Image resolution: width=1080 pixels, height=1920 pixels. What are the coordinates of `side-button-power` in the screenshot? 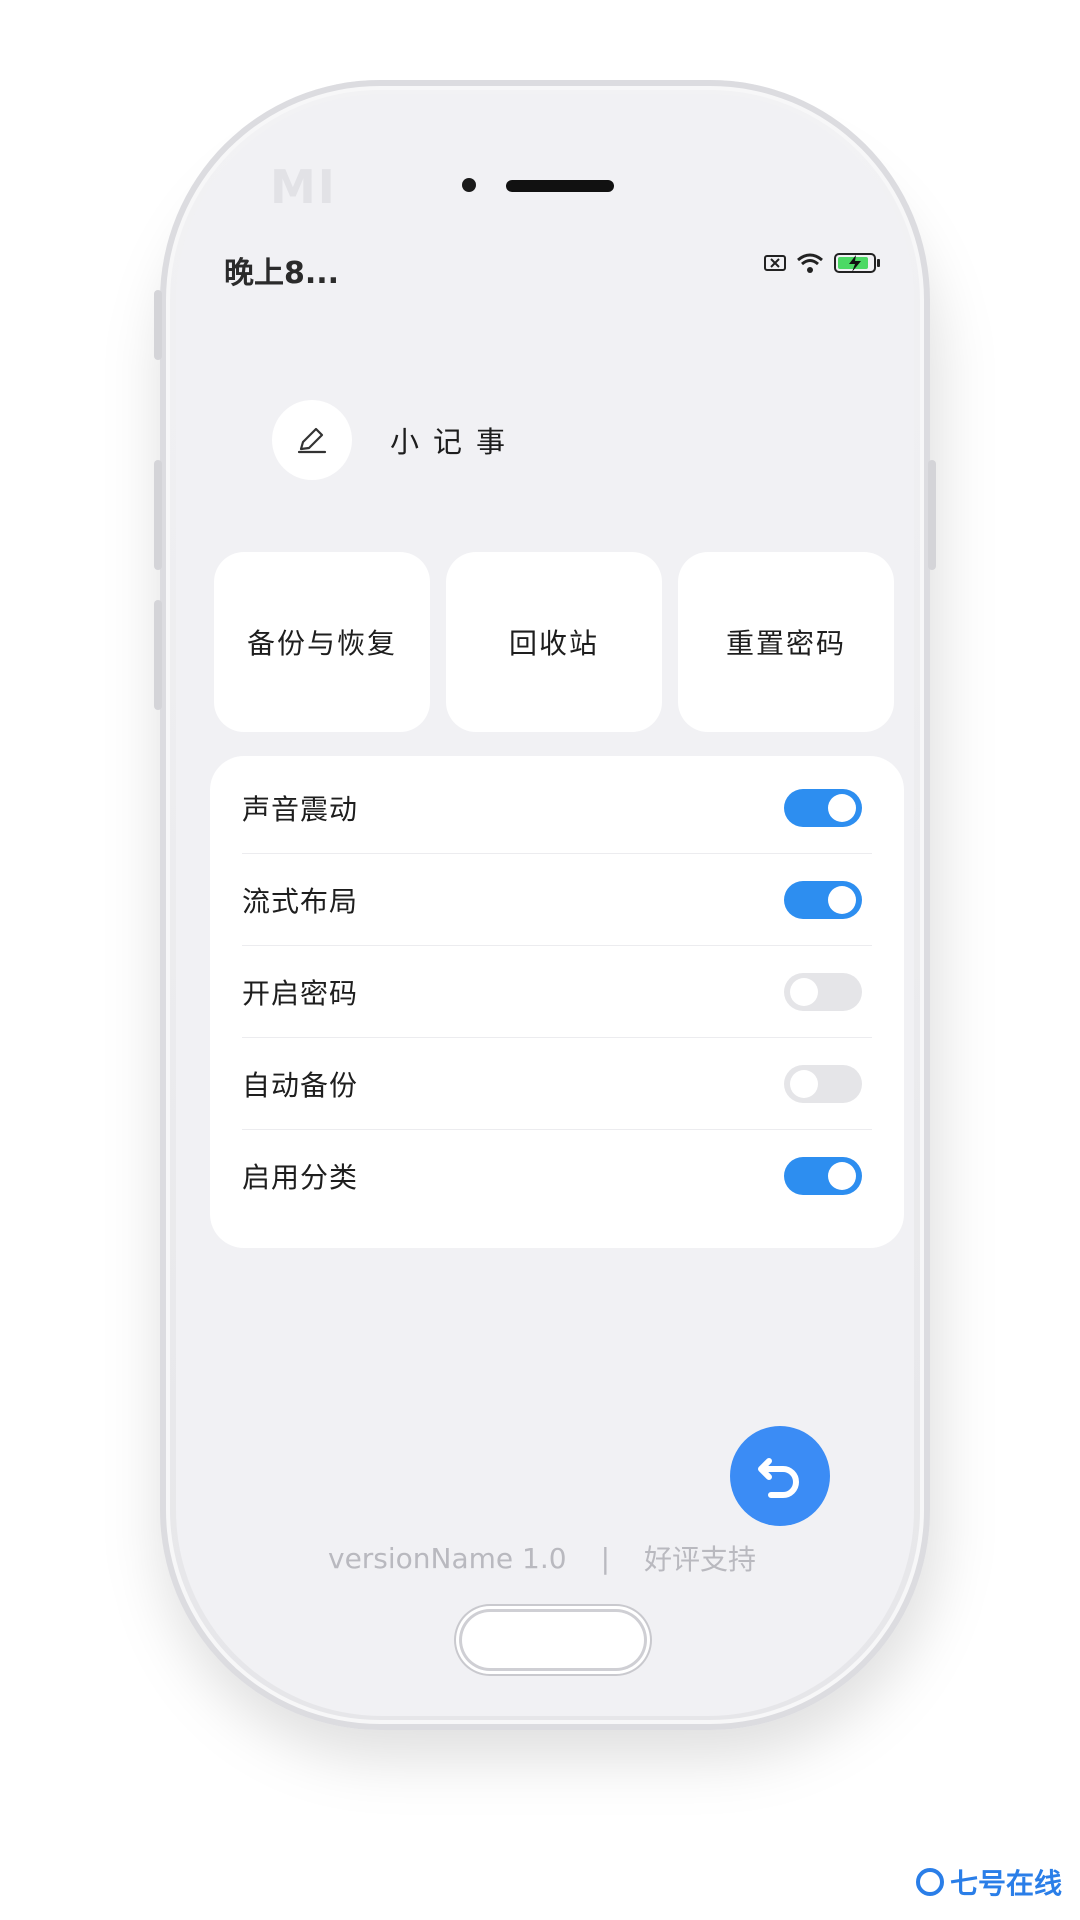 It's located at (932, 515).